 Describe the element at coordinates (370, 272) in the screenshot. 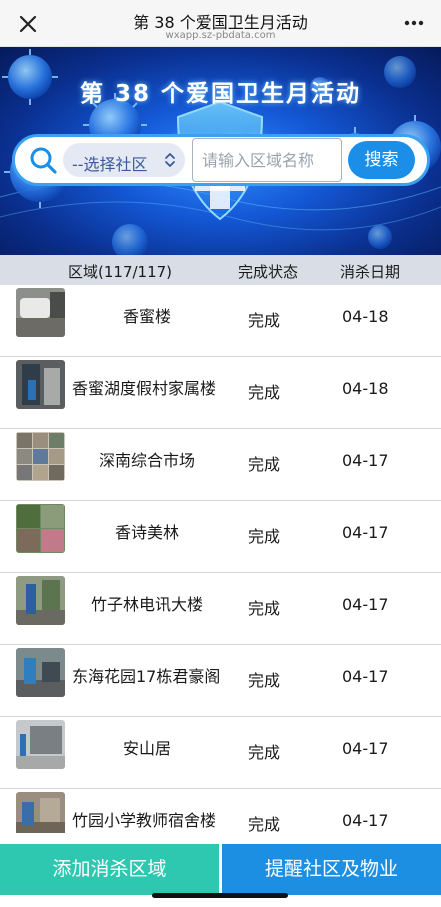

I see `column-header-date: 消杀日期` at that location.